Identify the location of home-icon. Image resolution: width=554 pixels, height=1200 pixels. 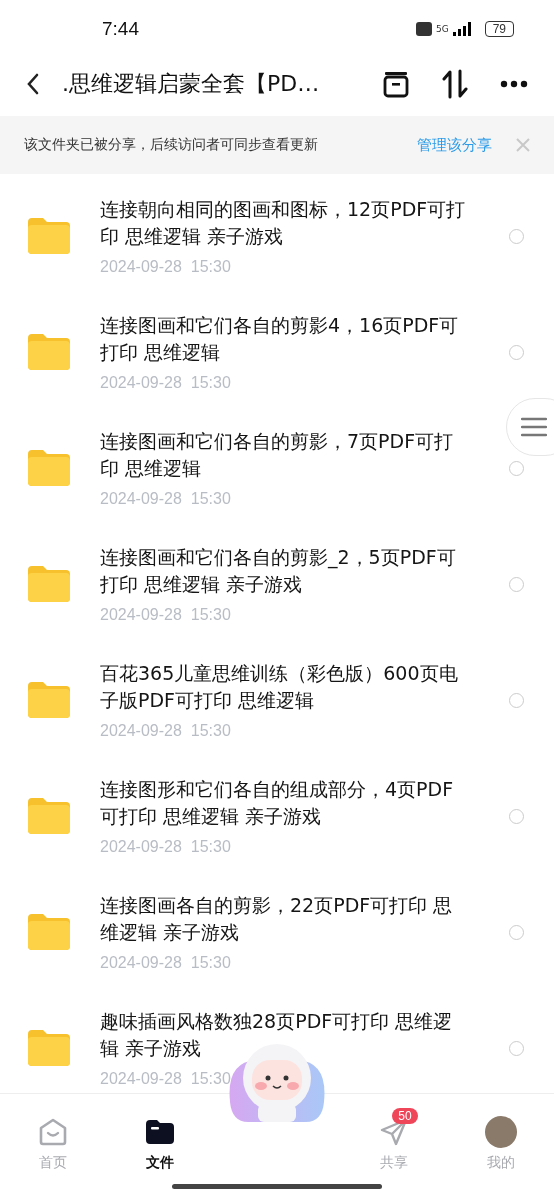
(53, 1132).